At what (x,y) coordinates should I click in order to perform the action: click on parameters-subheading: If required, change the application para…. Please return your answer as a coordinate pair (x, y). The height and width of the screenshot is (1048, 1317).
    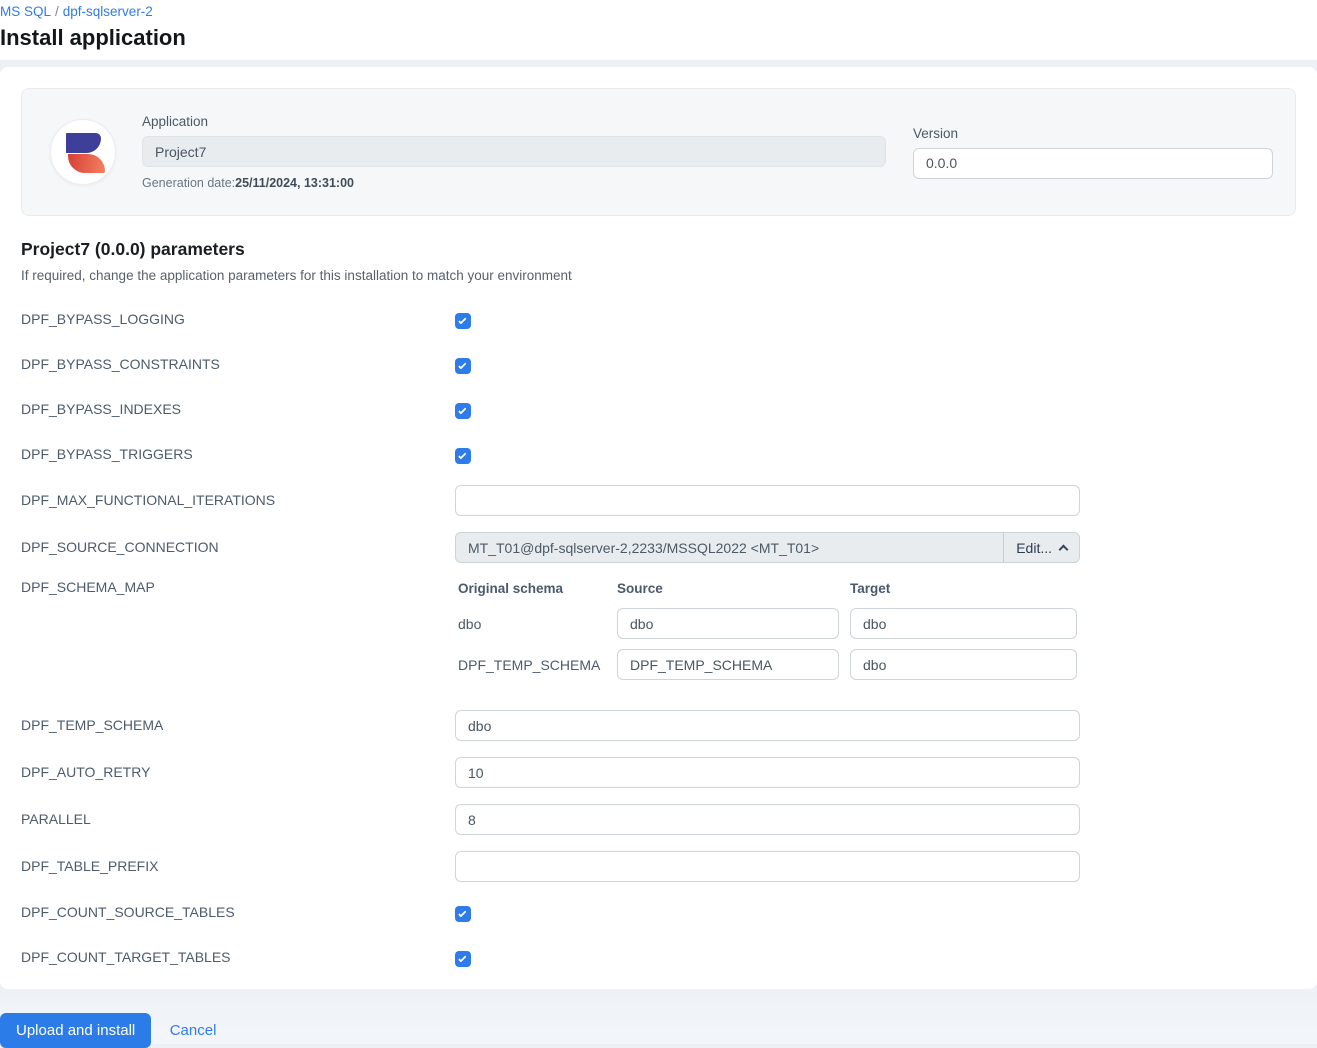
    Looking at the image, I should click on (296, 275).